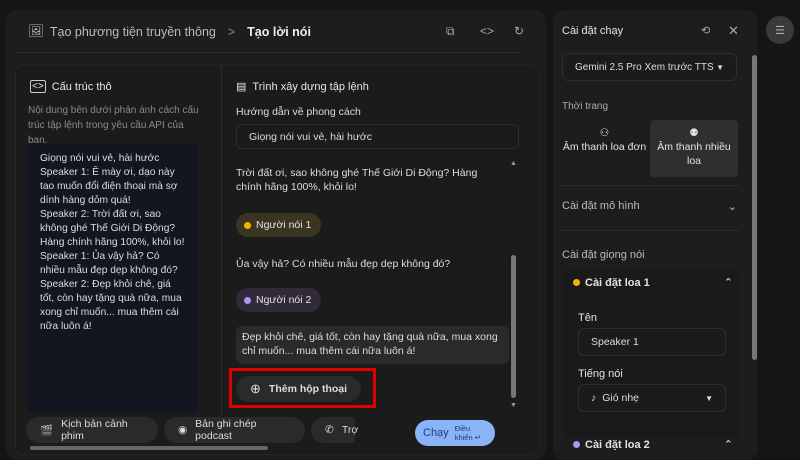 This screenshot has height=460, width=800. What do you see at coordinates (81, 86) in the screenshot?
I see `raw-title: Cấu trúc thô` at bounding box center [81, 86].